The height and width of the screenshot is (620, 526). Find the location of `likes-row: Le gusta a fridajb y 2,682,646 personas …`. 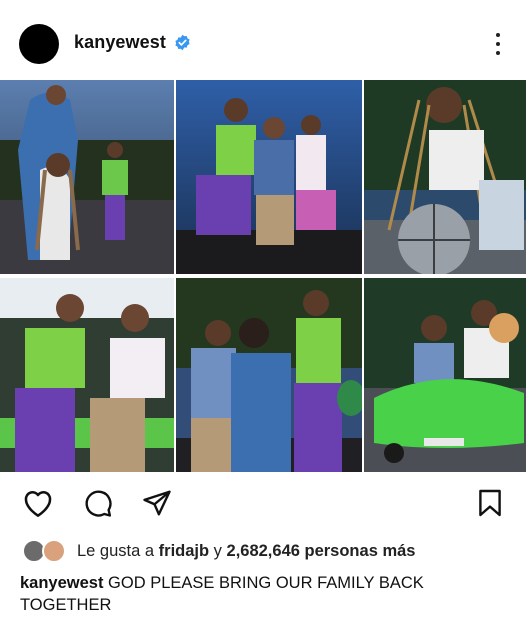

likes-row: Le gusta a fridajb y 2,682,646 personas … is located at coordinates (218, 551).